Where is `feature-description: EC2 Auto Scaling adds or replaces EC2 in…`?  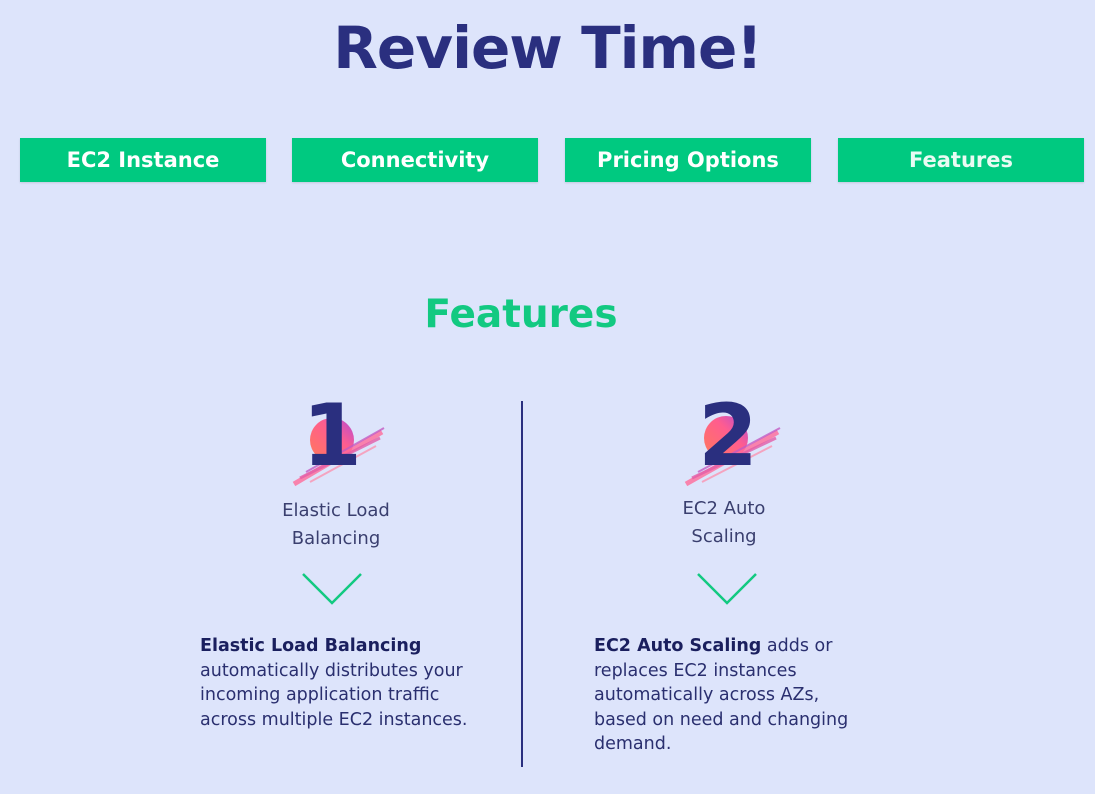
feature-description: EC2 Auto Scaling adds or replaces EC2 in… is located at coordinates (744, 695).